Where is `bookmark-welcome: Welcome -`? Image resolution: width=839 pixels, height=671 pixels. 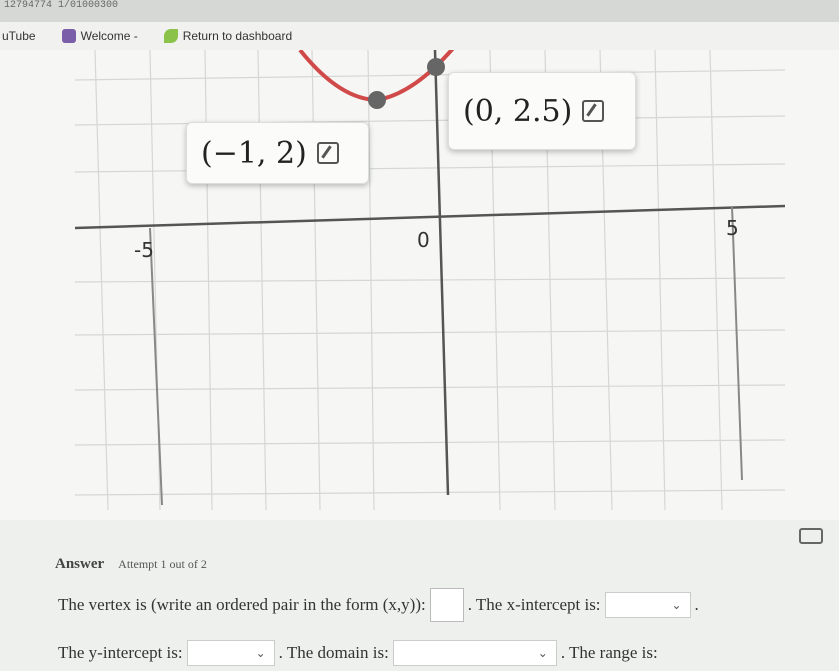
bookmark-welcome: Welcome - is located at coordinates (99, 36).